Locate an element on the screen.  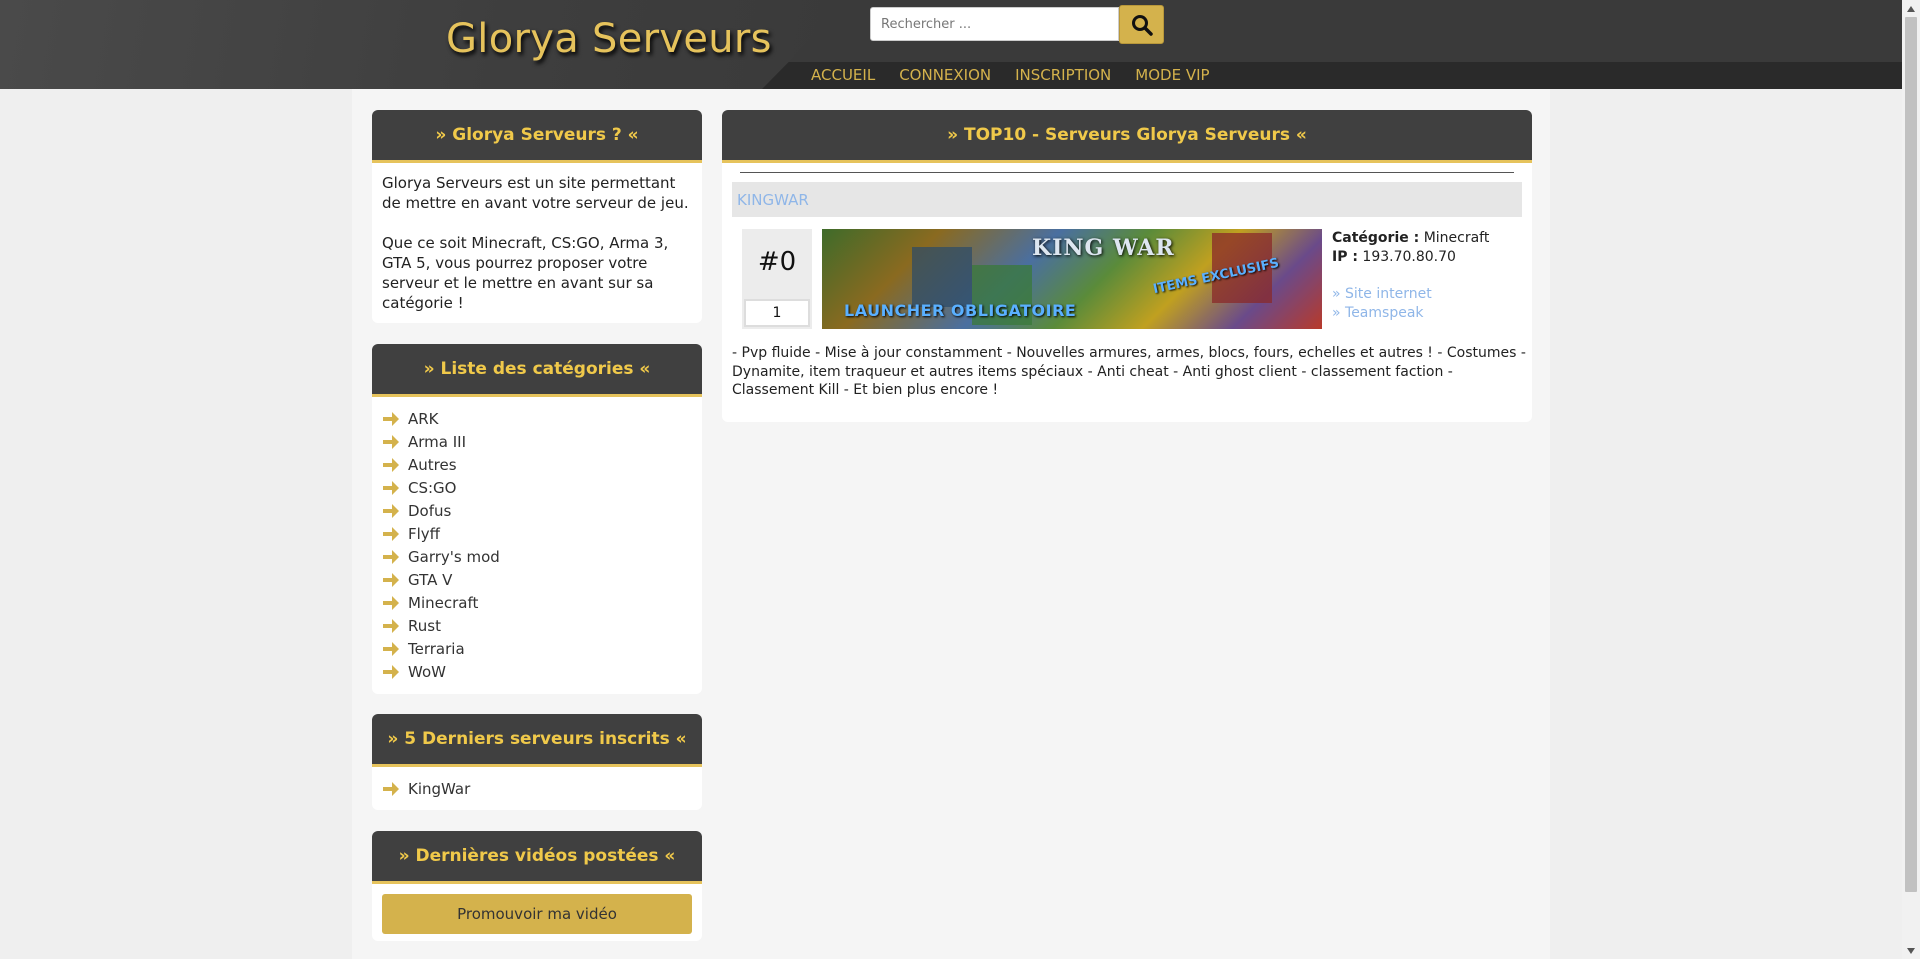
server-name-bar: KINGWAR is located at coordinates (1127, 199).